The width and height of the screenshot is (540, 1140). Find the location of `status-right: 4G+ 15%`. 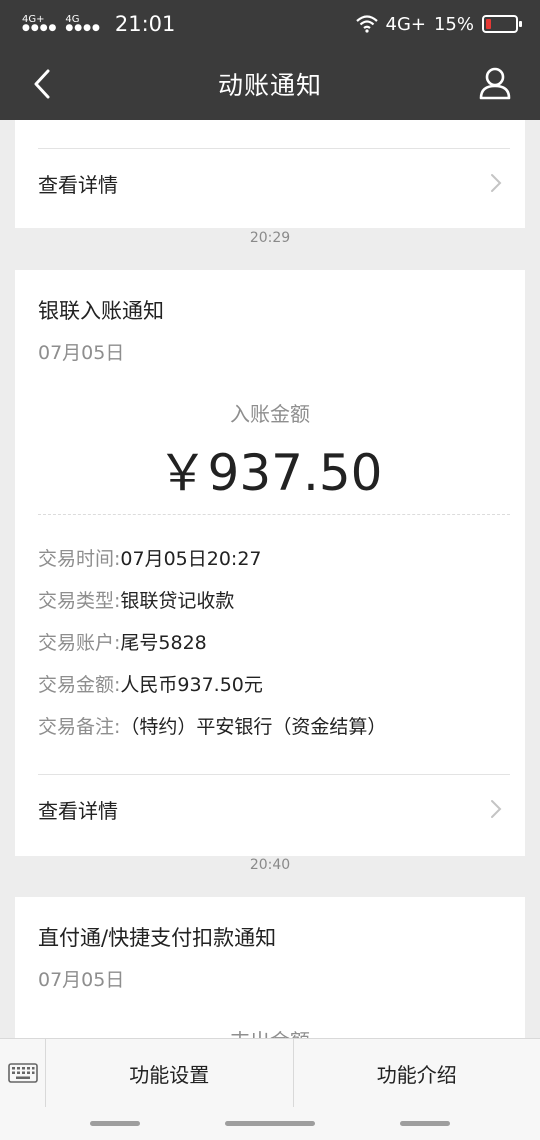

status-right: 4G+ 15% is located at coordinates (438, 24).